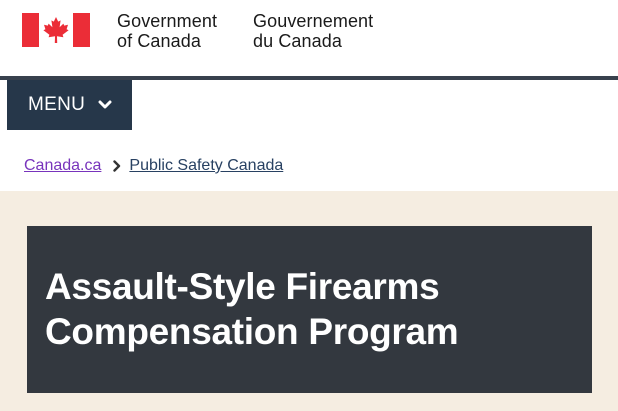  Describe the element at coordinates (62, 166) in the screenshot. I see `breadcrumb-link-canada-ca: Canada.ca` at that location.